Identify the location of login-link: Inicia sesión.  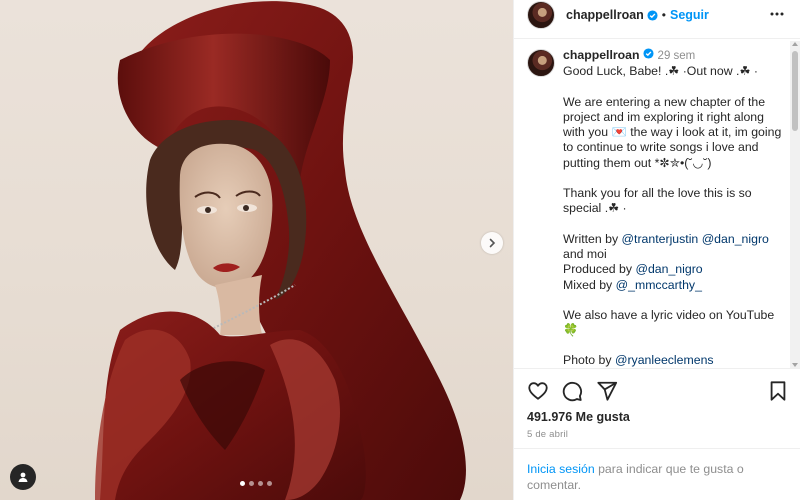
(561, 469).